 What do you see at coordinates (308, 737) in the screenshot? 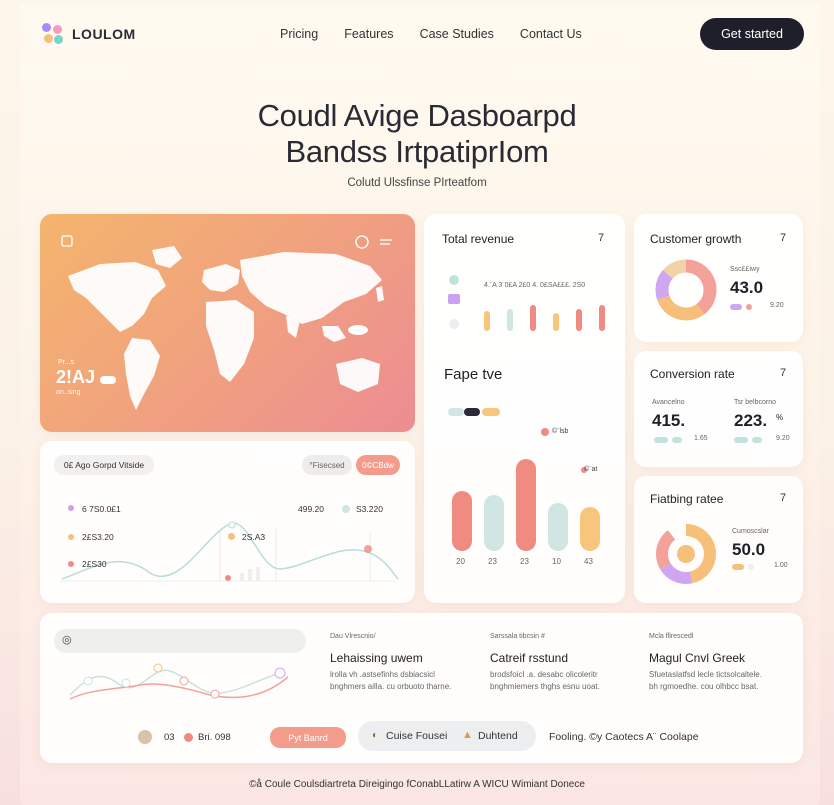
I see `primary-action-button: Pyt Banrd` at bounding box center [308, 737].